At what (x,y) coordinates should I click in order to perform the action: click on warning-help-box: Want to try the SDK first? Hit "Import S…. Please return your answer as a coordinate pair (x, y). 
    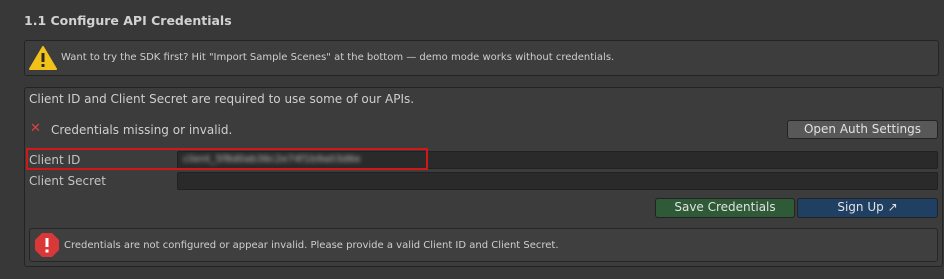
    Looking at the image, I should click on (481, 58).